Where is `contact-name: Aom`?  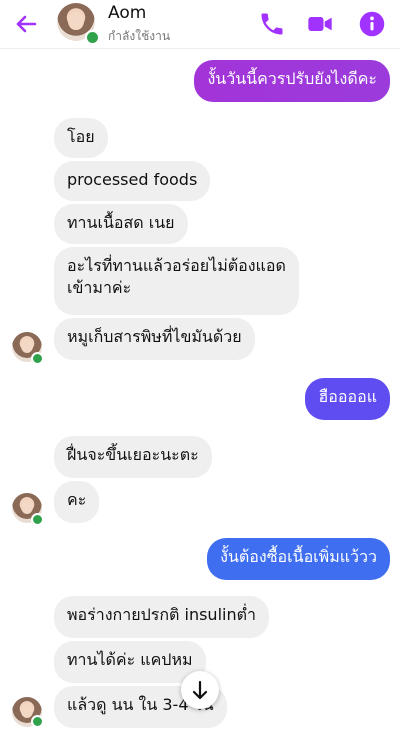
contact-name: Aom is located at coordinates (127, 13).